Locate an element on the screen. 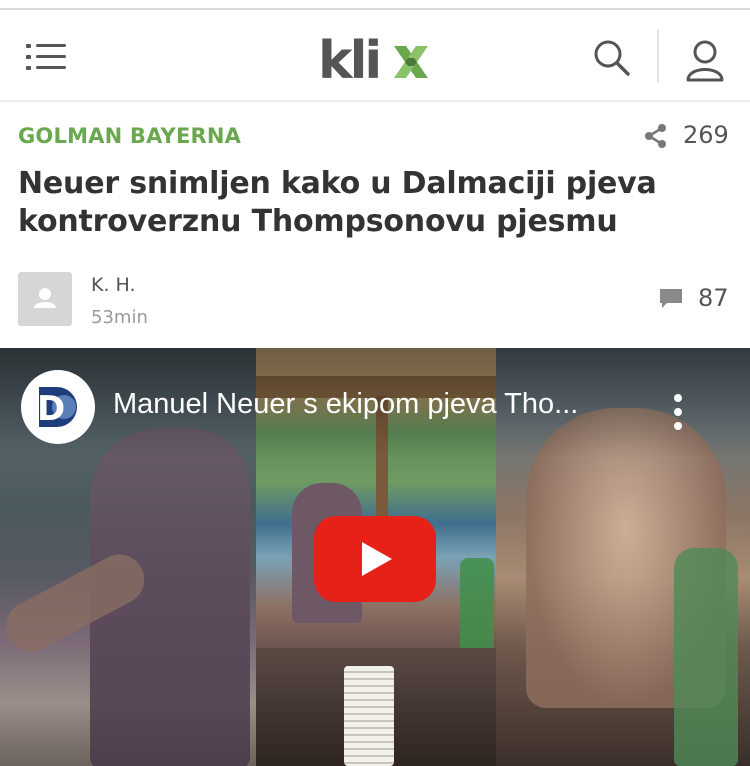 The width and height of the screenshot is (750, 766). author-avatar is located at coordinates (45, 299).